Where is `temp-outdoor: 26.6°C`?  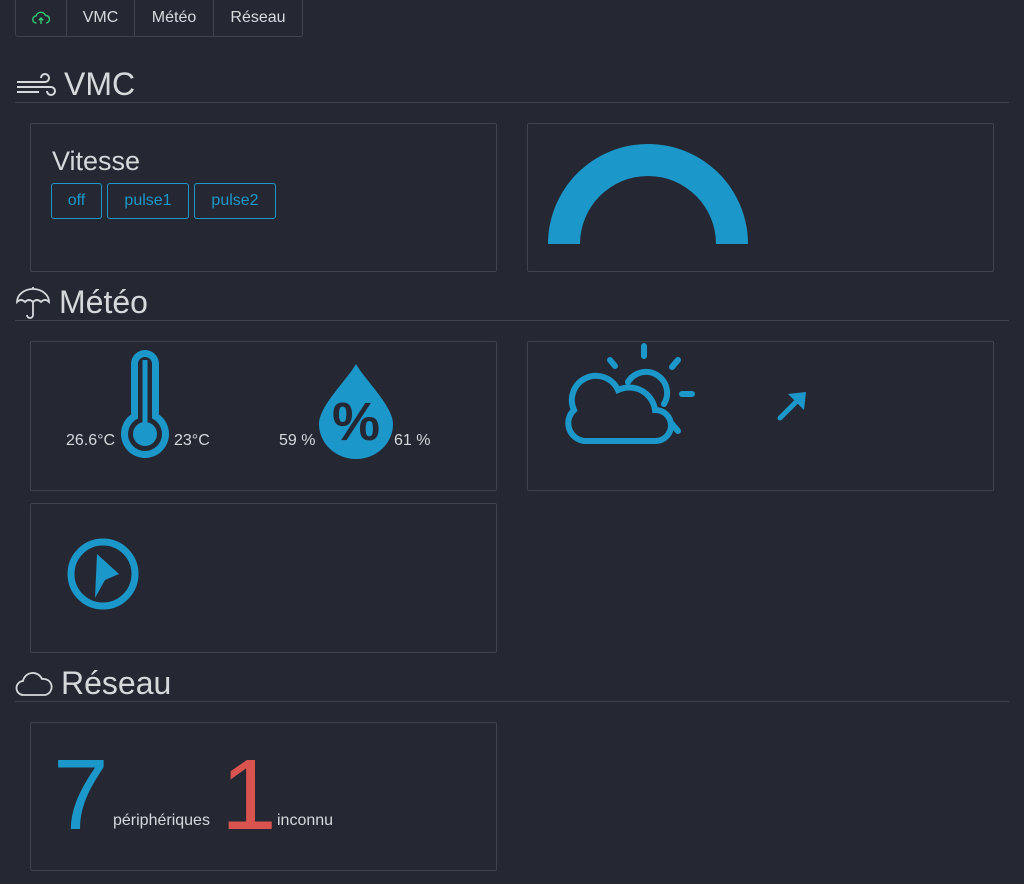 temp-outdoor: 26.6°C is located at coordinates (91, 440).